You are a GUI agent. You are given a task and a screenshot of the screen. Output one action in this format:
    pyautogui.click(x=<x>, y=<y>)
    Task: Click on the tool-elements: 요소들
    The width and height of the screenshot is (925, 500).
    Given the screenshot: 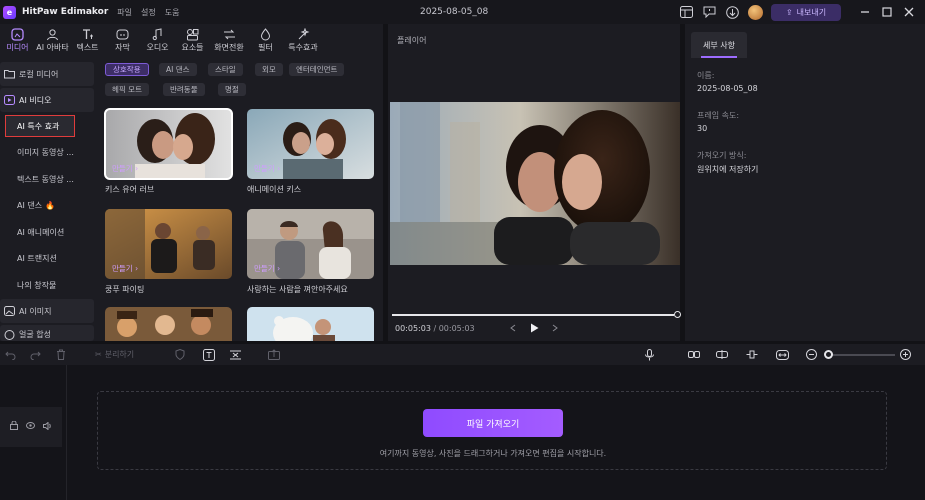 What is the action you would take?
    pyautogui.click(x=192, y=40)
    